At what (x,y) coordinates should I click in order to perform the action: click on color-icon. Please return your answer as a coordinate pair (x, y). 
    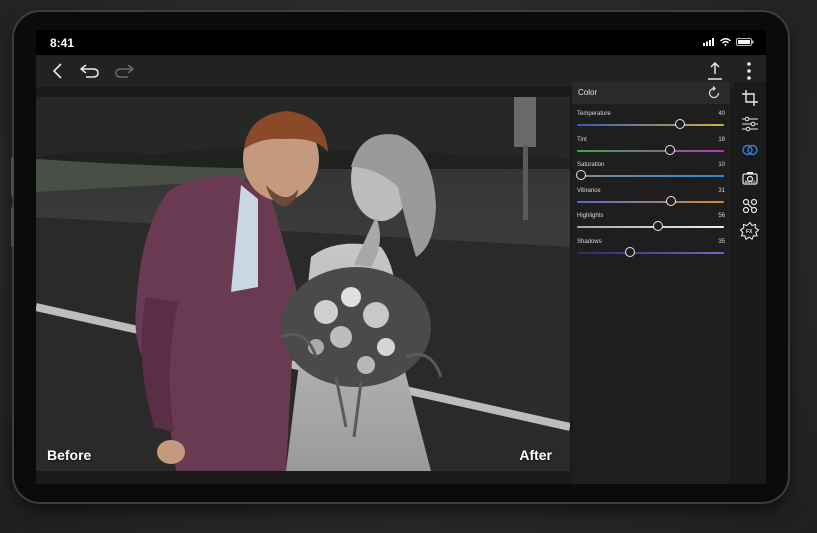
    Looking at the image, I should click on (750, 150).